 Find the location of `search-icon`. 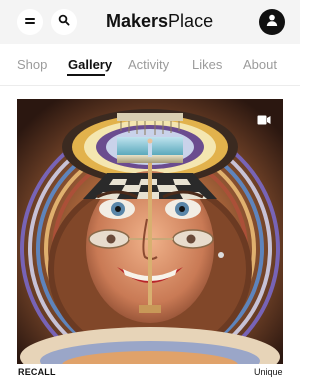

search-icon is located at coordinates (64, 22).